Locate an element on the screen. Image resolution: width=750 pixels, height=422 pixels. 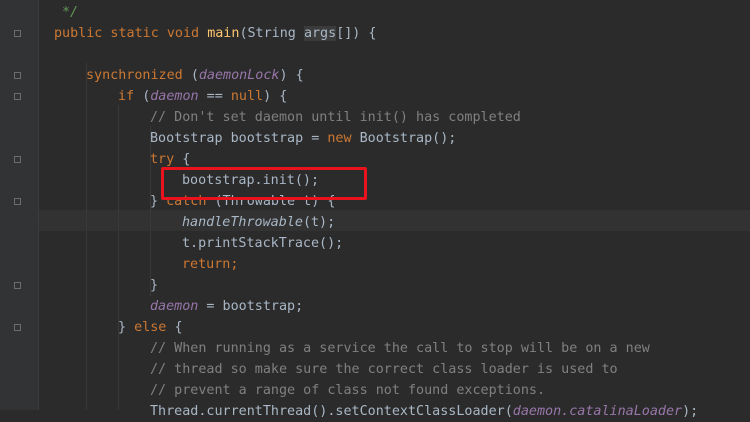
code-line: Bootstrap bootstrap = new Bootstrap(); is located at coordinates (303, 138).